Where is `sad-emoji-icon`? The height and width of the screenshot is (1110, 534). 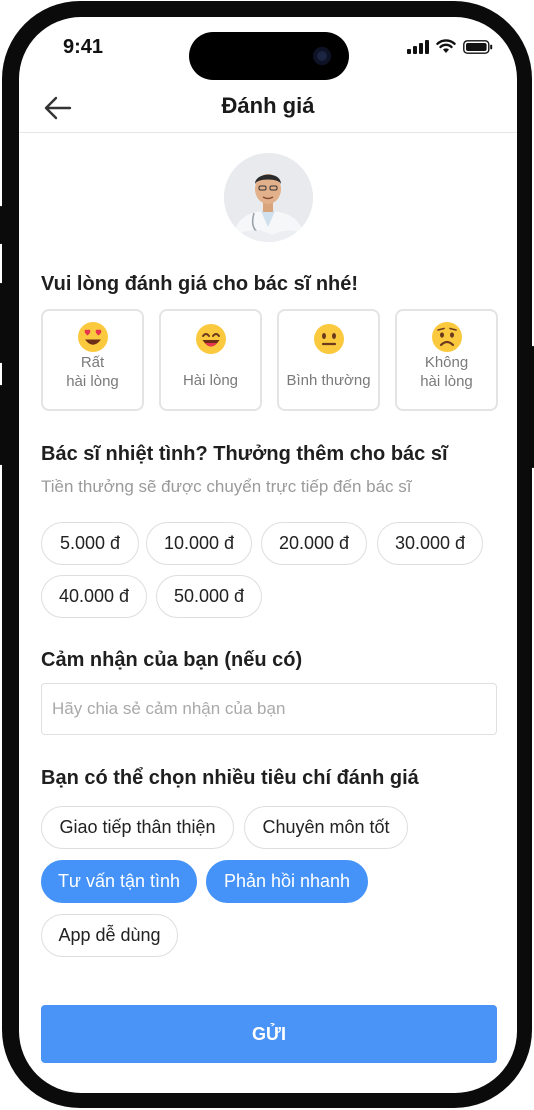 sad-emoji-icon is located at coordinates (446, 337).